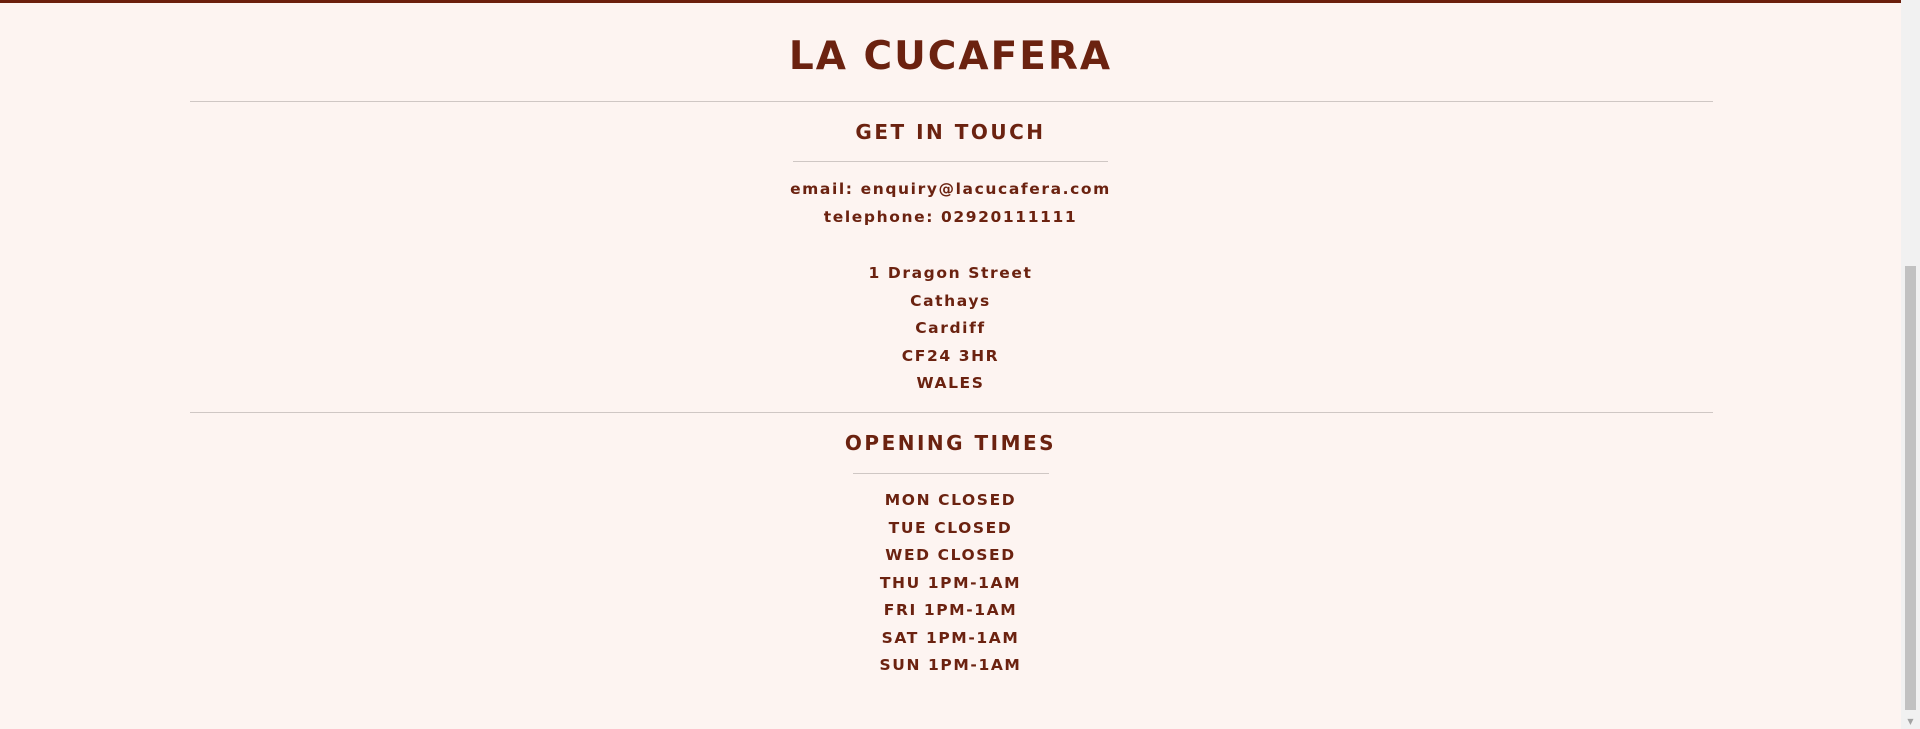 This screenshot has width=1920, height=729. What do you see at coordinates (950, 610) in the screenshot?
I see `hours-row: FRI 1PM-1AM` at bounding box center [950, 610].